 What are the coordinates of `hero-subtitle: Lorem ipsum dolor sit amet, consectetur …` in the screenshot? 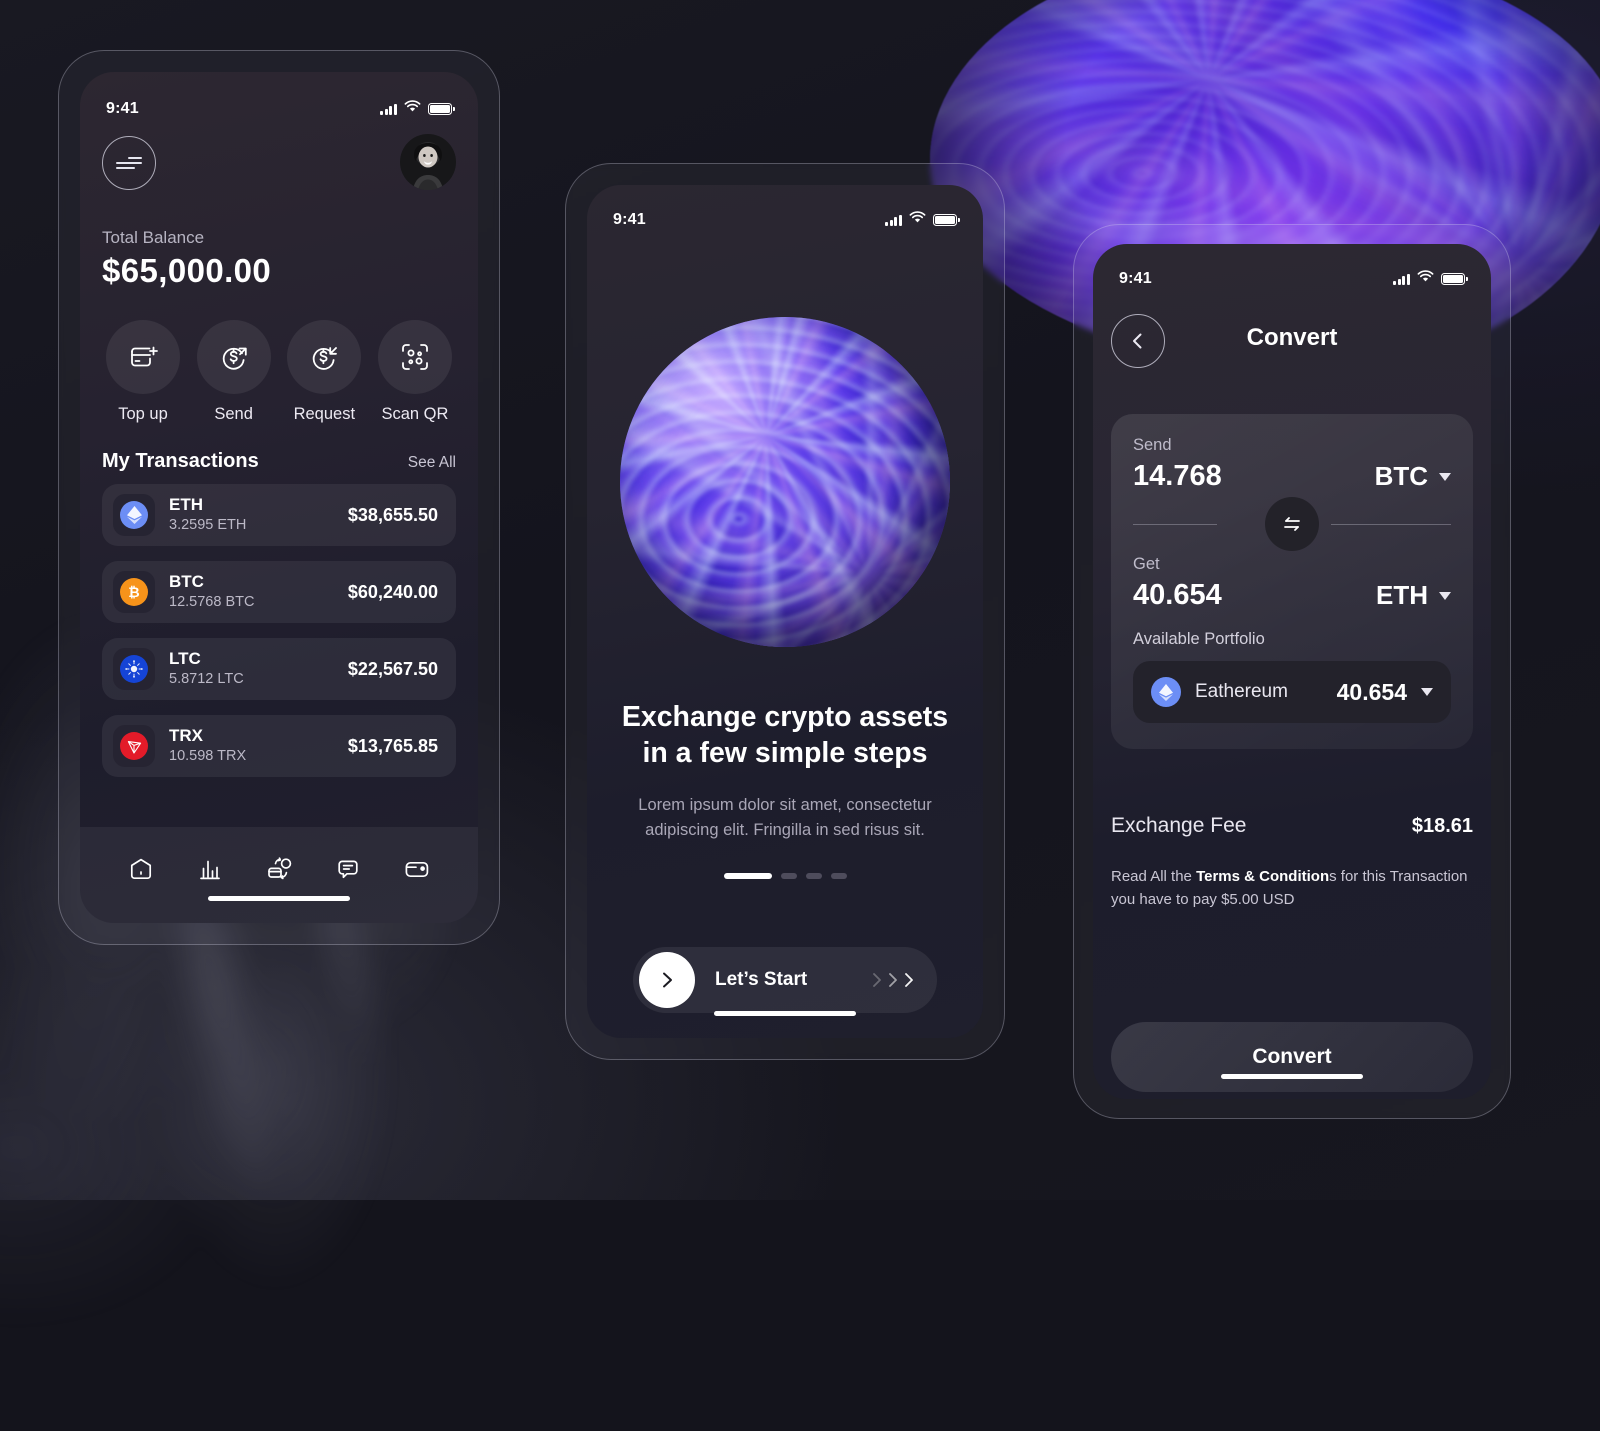 It's located at (785, 818).